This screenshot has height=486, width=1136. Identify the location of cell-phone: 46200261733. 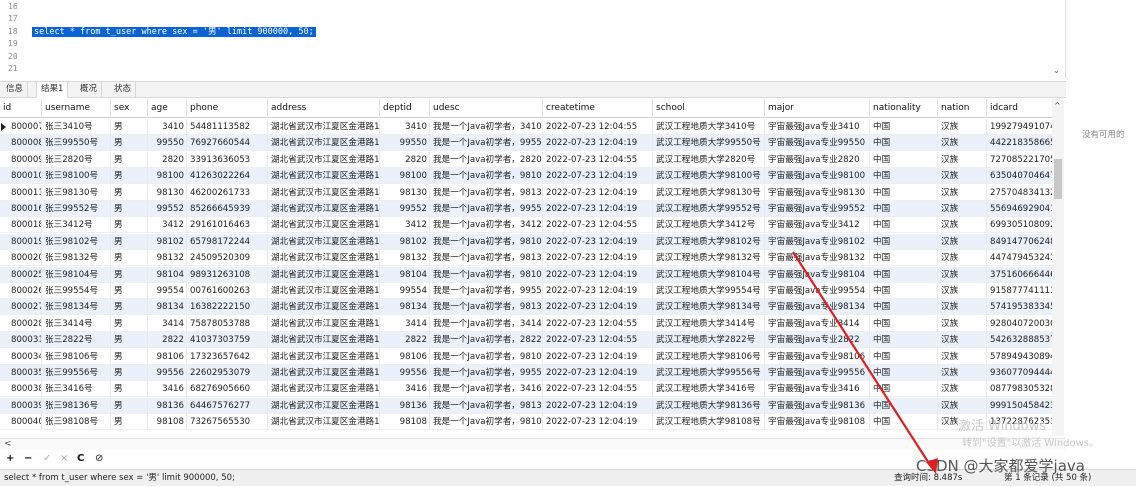
(227, 192).